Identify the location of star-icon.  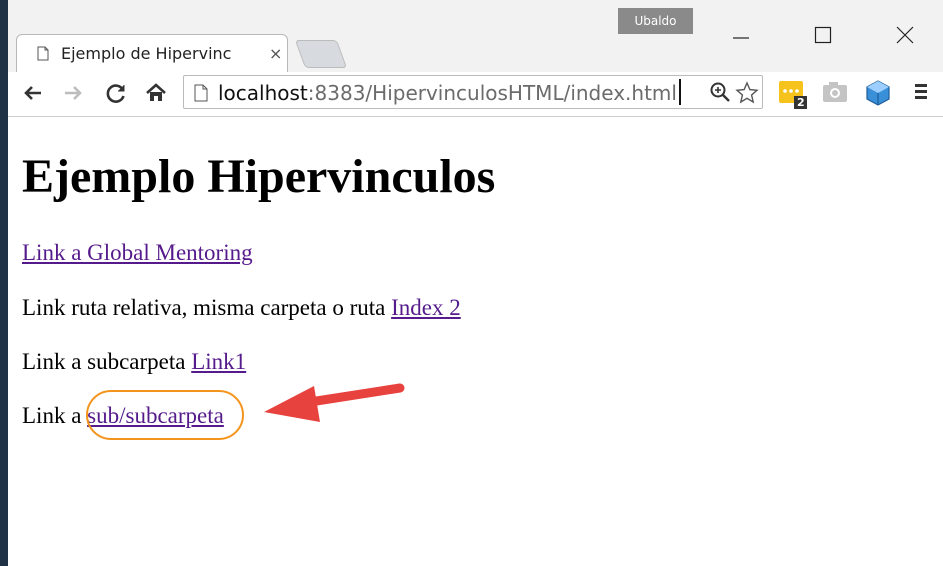
(747, 93).